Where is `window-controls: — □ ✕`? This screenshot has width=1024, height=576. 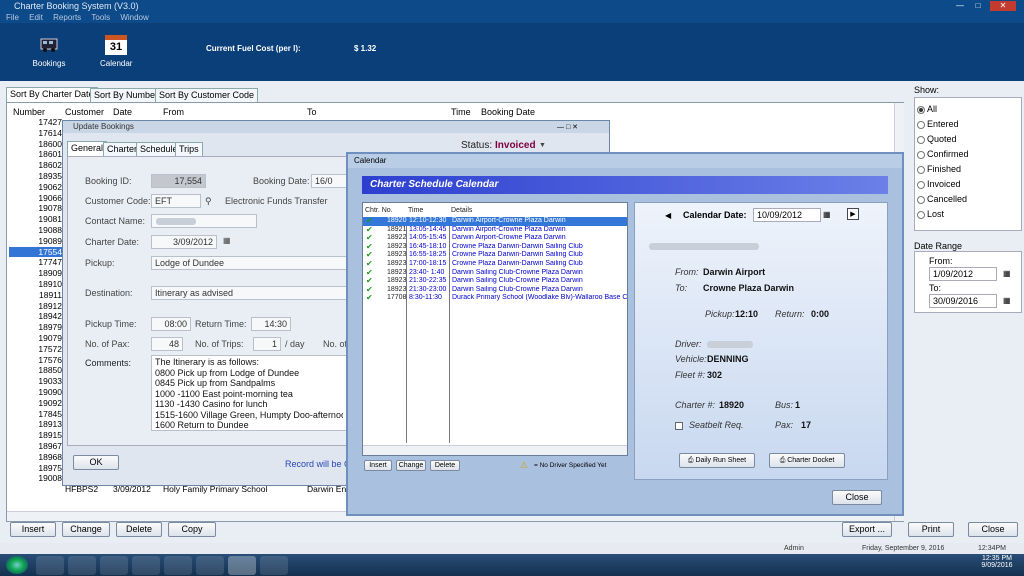 window-controls: — □ ✕ is located at coordinates (581, 127).